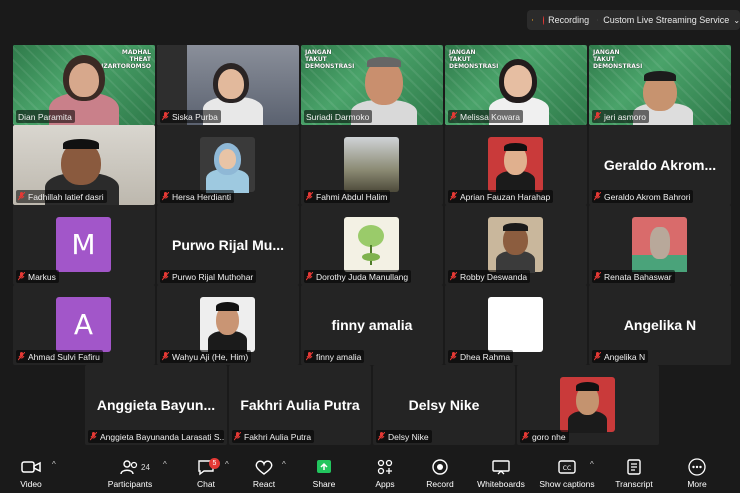  What do you see at coordinates (501, 467) in the screenshot?
I see `whiteboard-icon` at bounding box center [501, 467].